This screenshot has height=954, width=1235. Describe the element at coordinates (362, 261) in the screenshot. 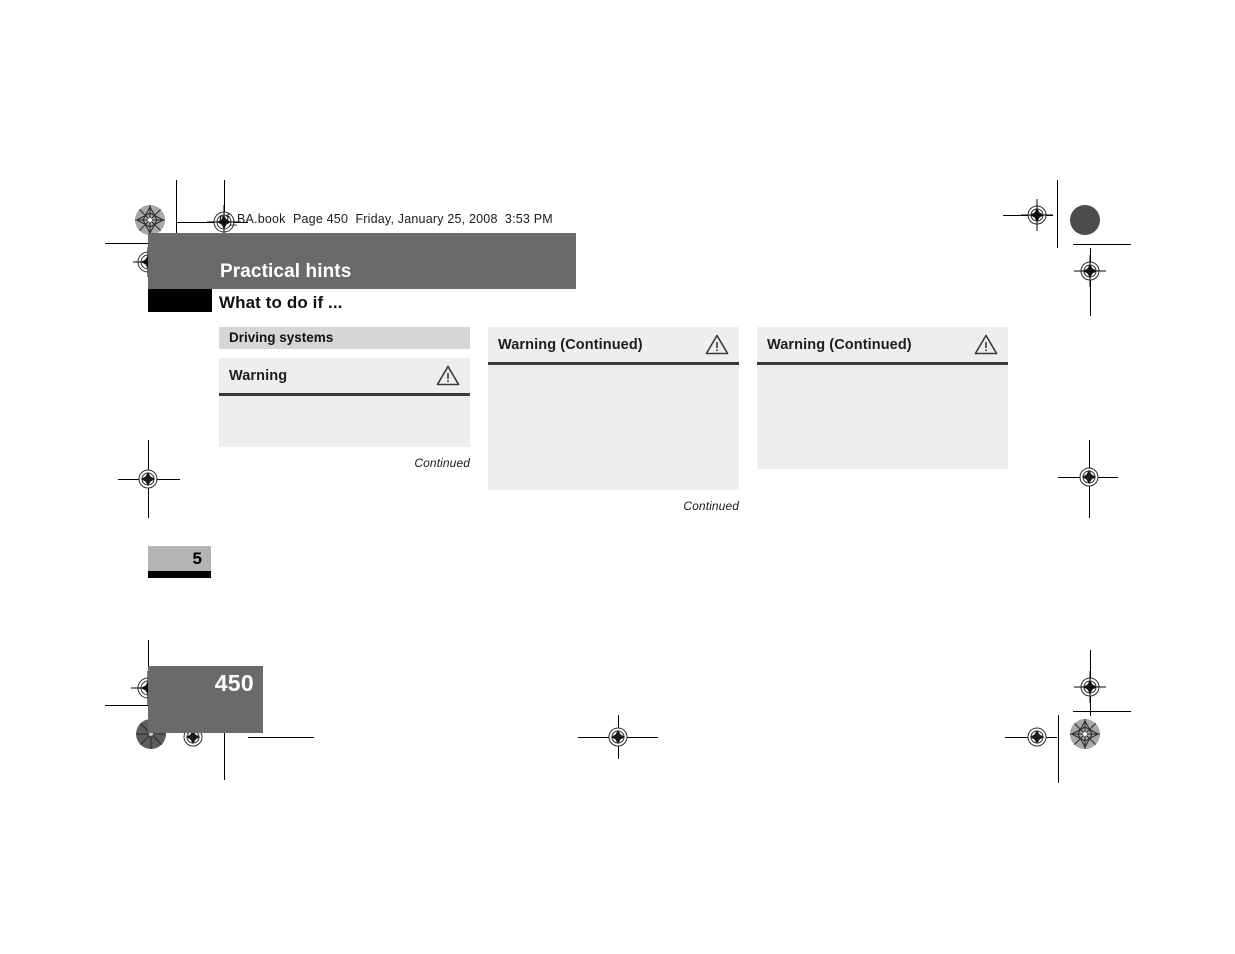

I see `chapter-banner: Practical hints` at that location.